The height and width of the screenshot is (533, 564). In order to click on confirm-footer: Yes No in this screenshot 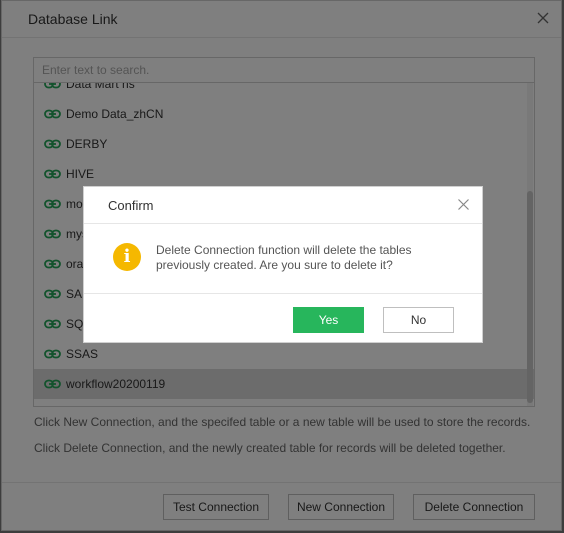, I will do `click(283, 318)`.